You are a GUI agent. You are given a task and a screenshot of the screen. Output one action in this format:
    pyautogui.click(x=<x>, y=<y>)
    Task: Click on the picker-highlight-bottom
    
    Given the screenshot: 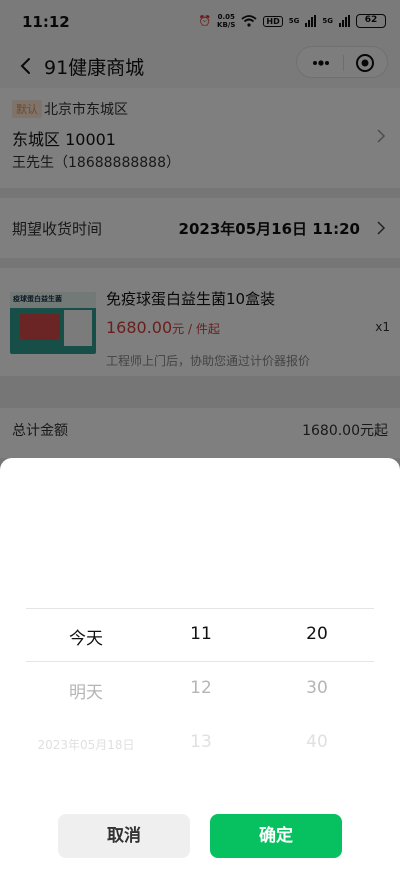 What is the action you would take?
    pyautogui.click(x=200, y=661)
    